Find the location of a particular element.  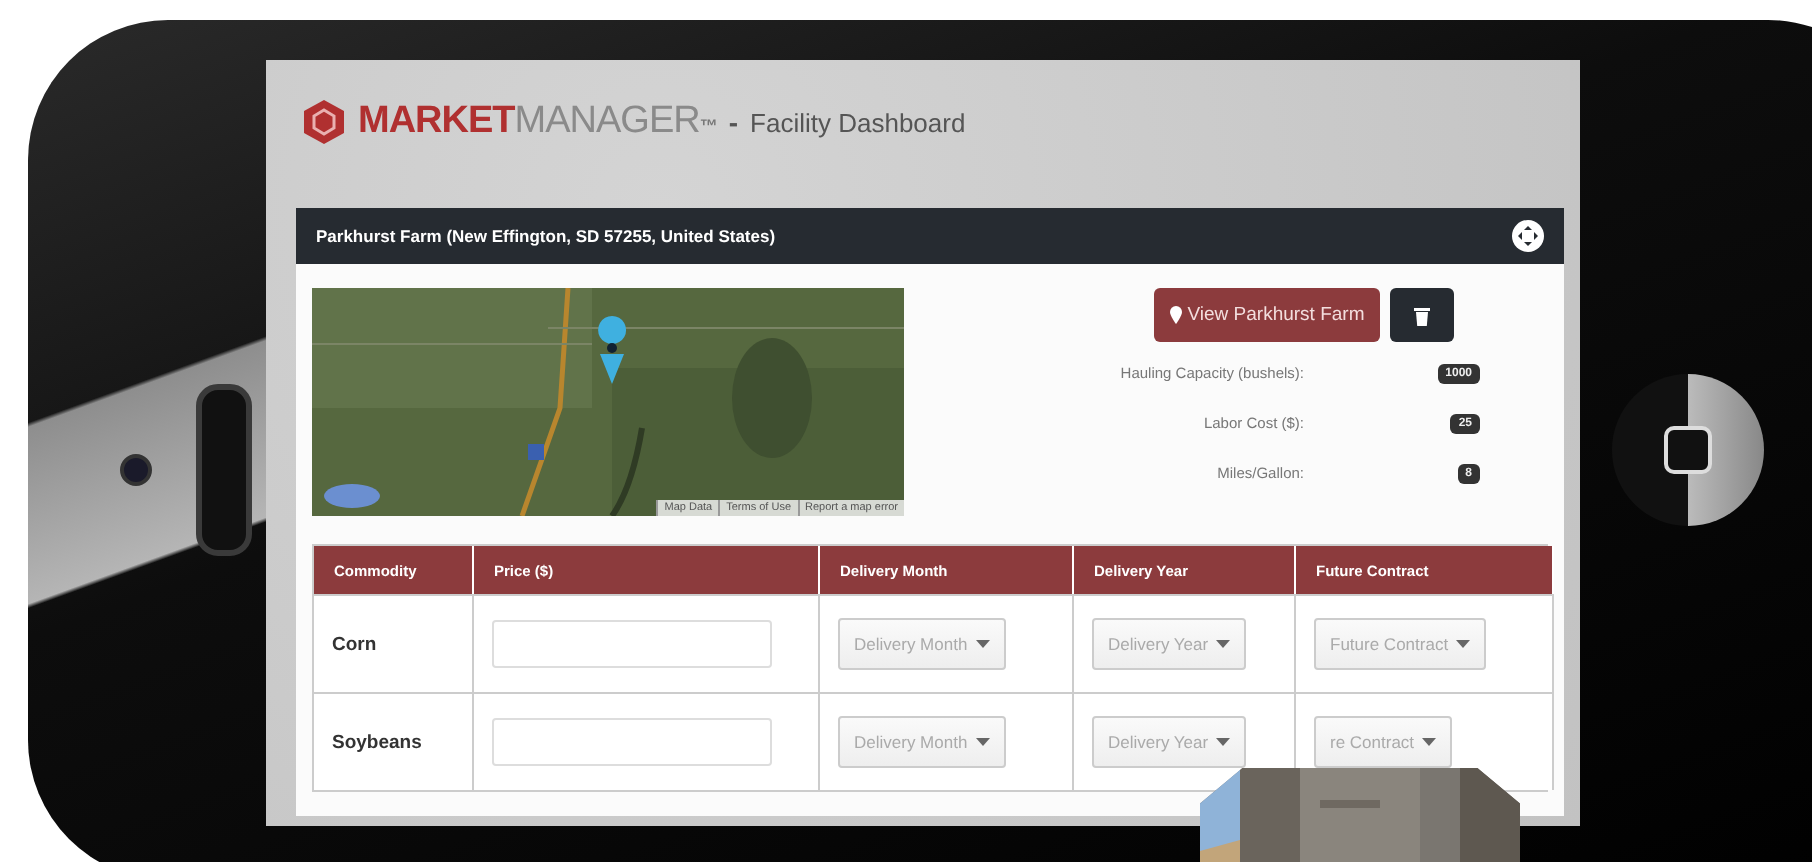

commodity-cell: Soybeans is located at coordinates (377, 742).